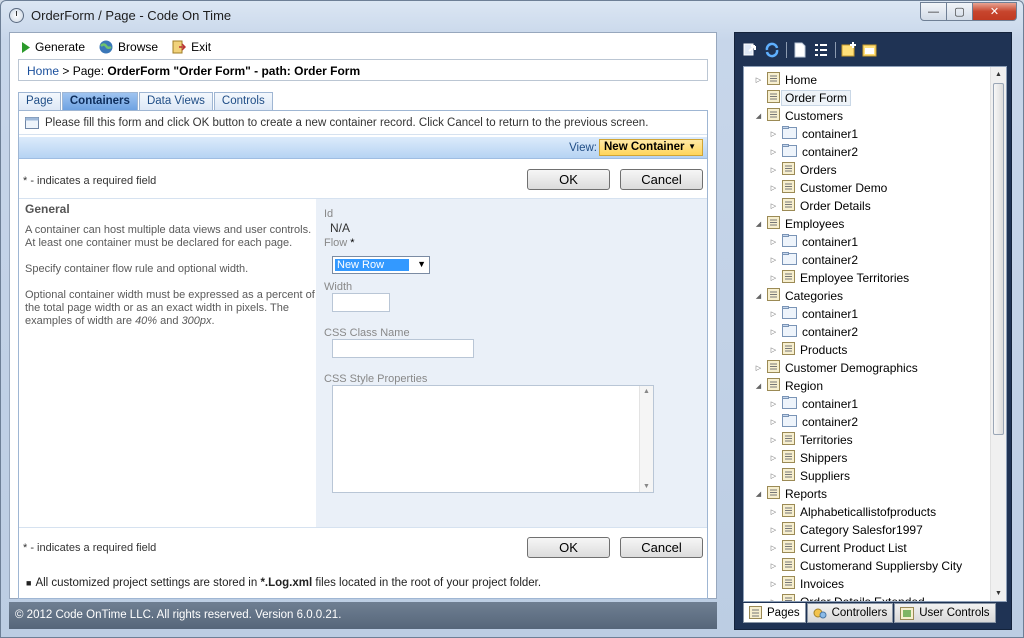 Image resolution: width=1024 pixels, height=638 pixels. What do you see at coordinates (128, 47) in the screenshot?
I see `browse-button: Browse` at bounding box center [128, 47].